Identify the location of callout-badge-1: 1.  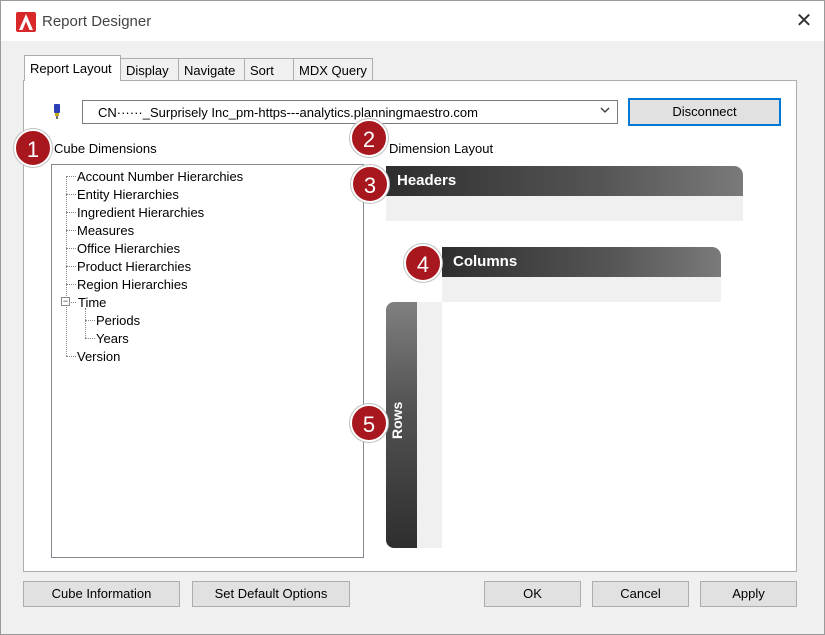
(33, 148).